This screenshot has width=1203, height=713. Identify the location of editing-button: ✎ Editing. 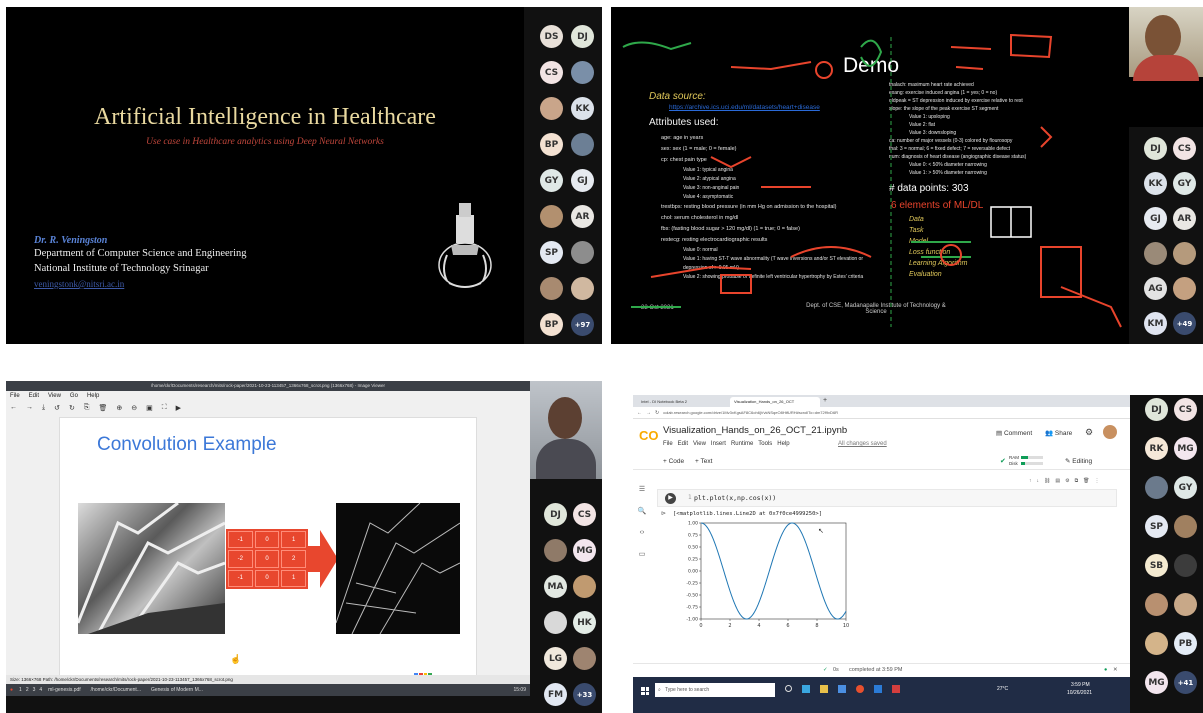
(1078, 461).